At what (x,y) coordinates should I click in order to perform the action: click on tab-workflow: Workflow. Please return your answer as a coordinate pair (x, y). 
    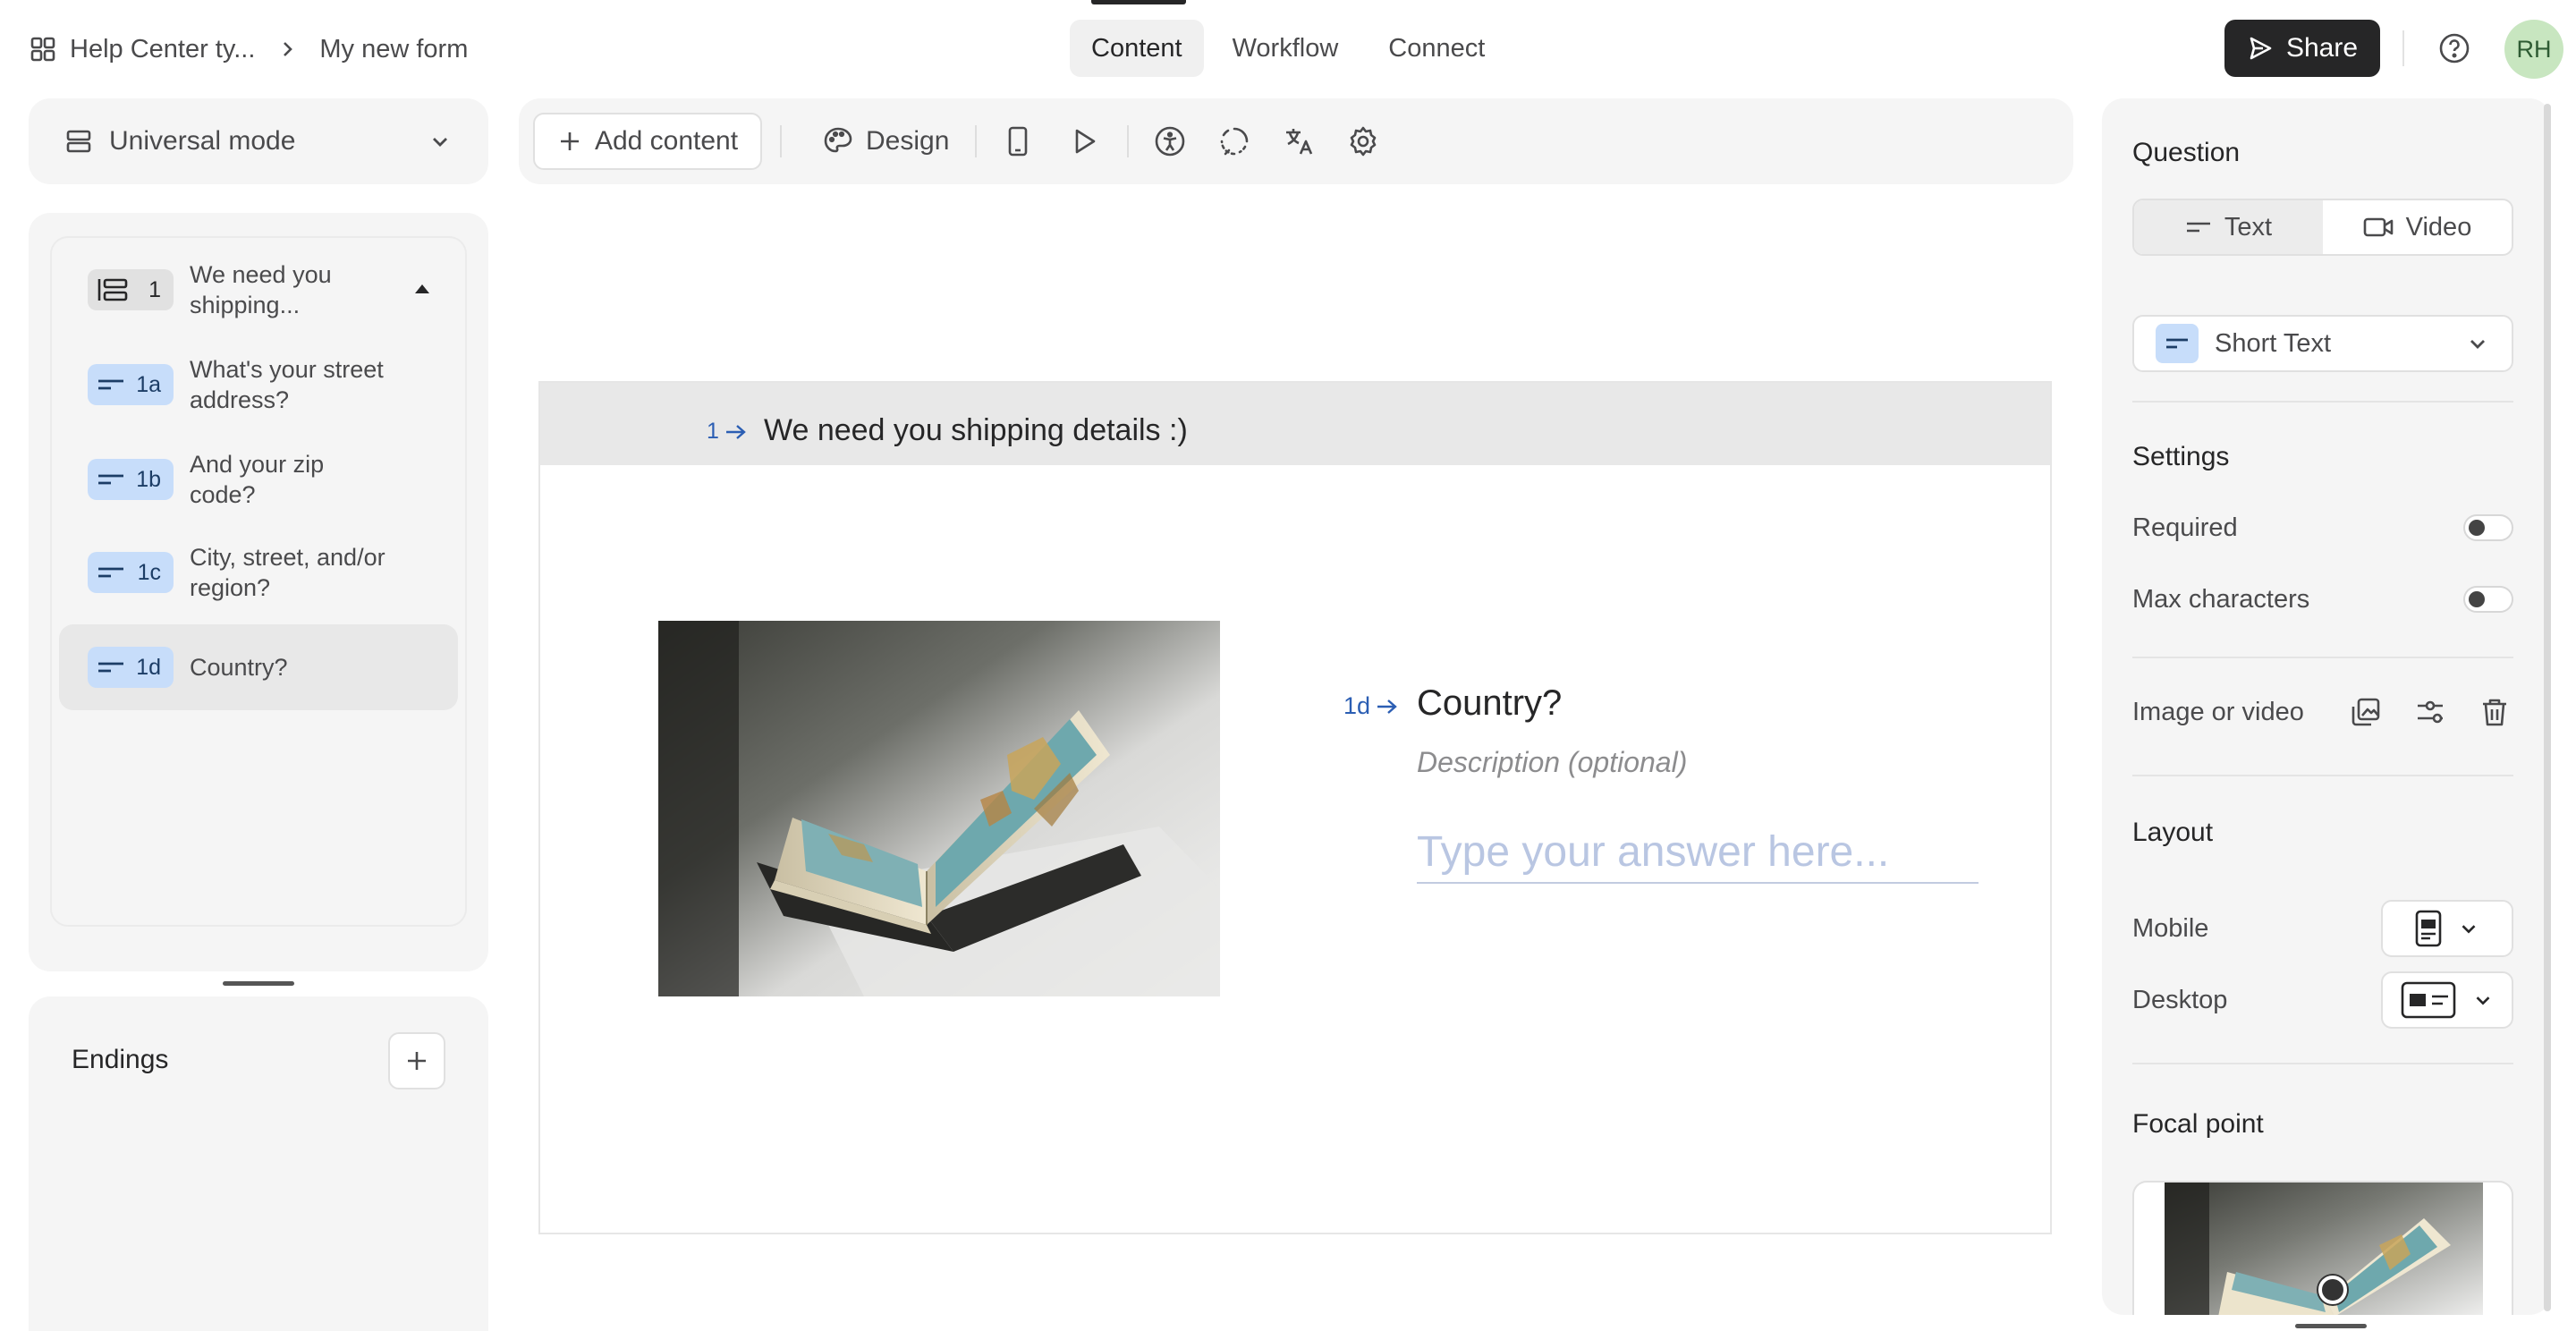
    Looking at the image, I should click on (1285, 49).